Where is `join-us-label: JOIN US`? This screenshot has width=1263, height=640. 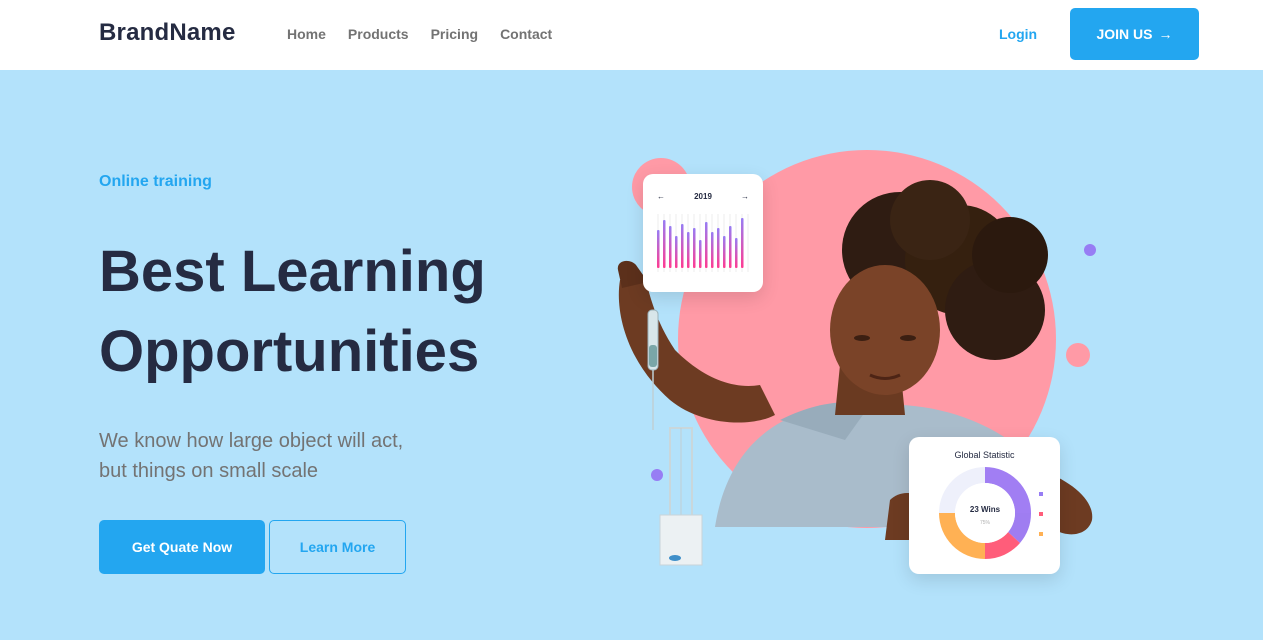
join-us-label: JOIN US is located at coordinates (1124, 34).